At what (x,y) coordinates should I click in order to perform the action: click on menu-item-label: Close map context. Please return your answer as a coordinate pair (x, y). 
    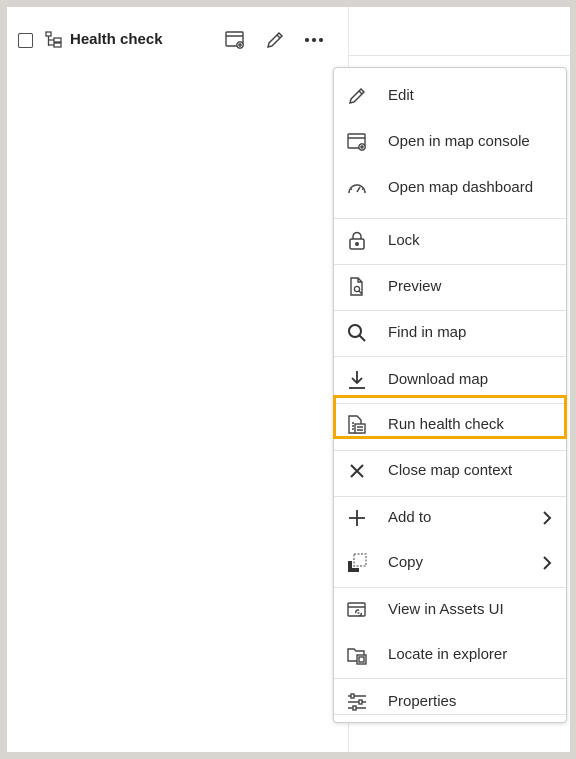
    Looking at the image, I should click on (450, 470).